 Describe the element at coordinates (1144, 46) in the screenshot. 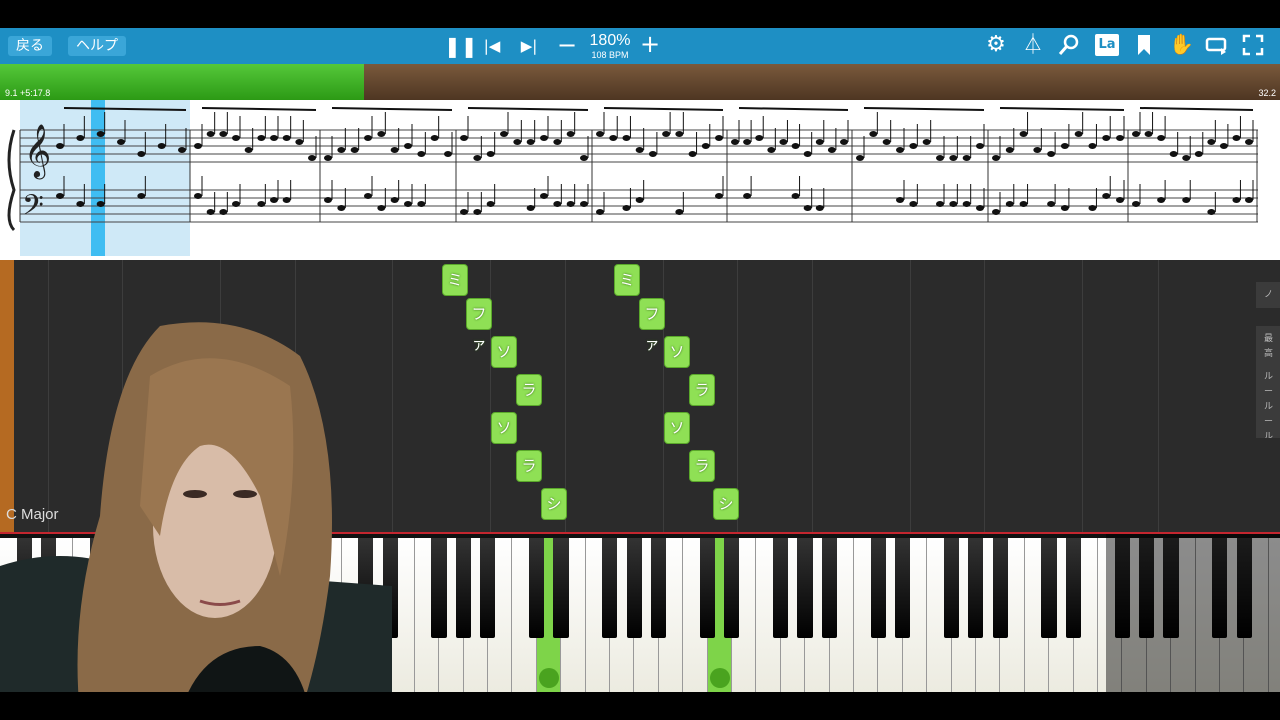

I see `bookmark-icon` at that location.